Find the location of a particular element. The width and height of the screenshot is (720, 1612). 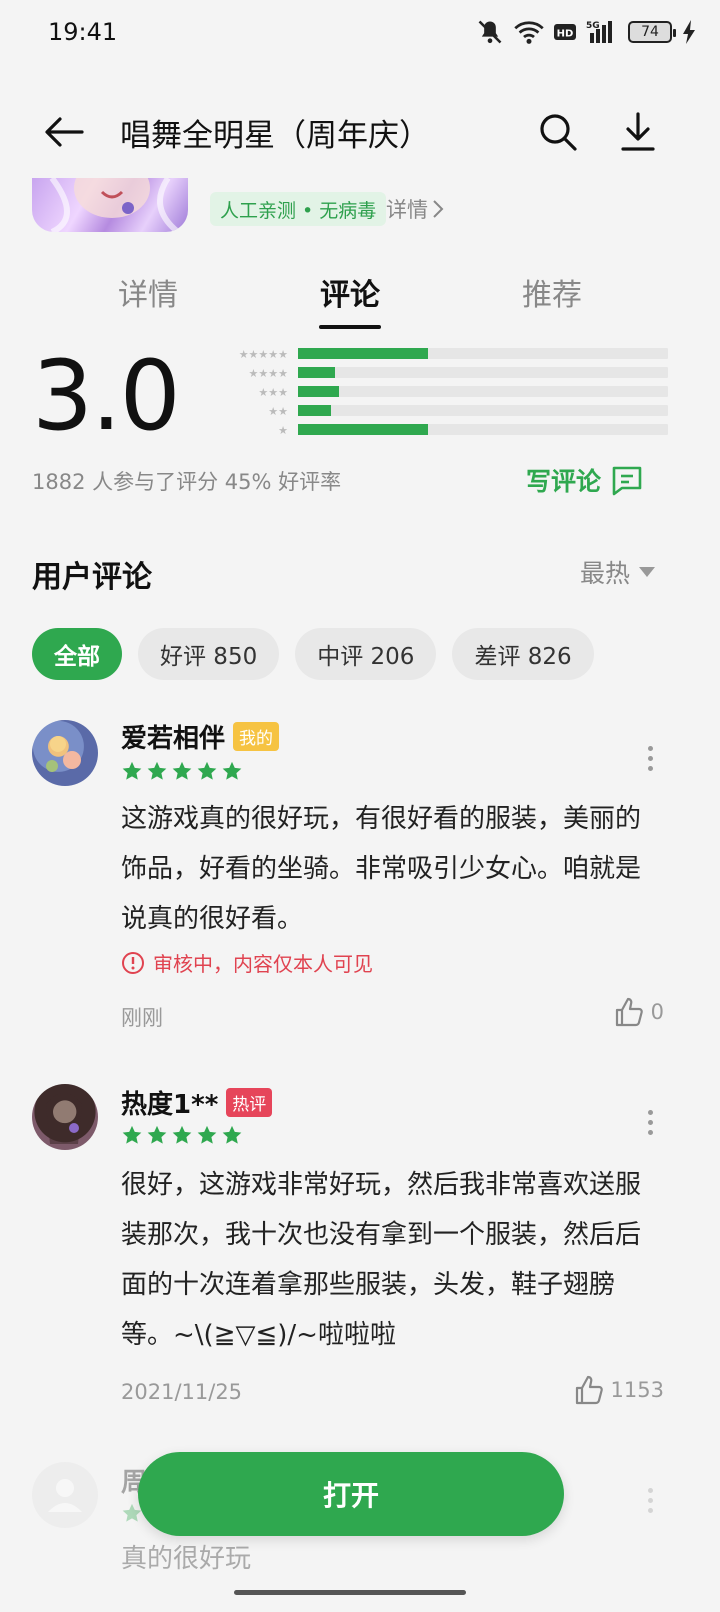

mine-badge: 我的 is located at coordinates (256, 736).